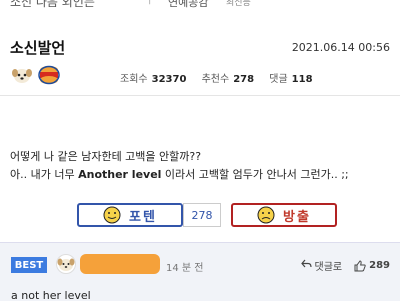 This screenshot has height=302, width=400. I want to click on top-bar: 소신 다음 외인든 | 연예공감 최신등, so click(200, 9).